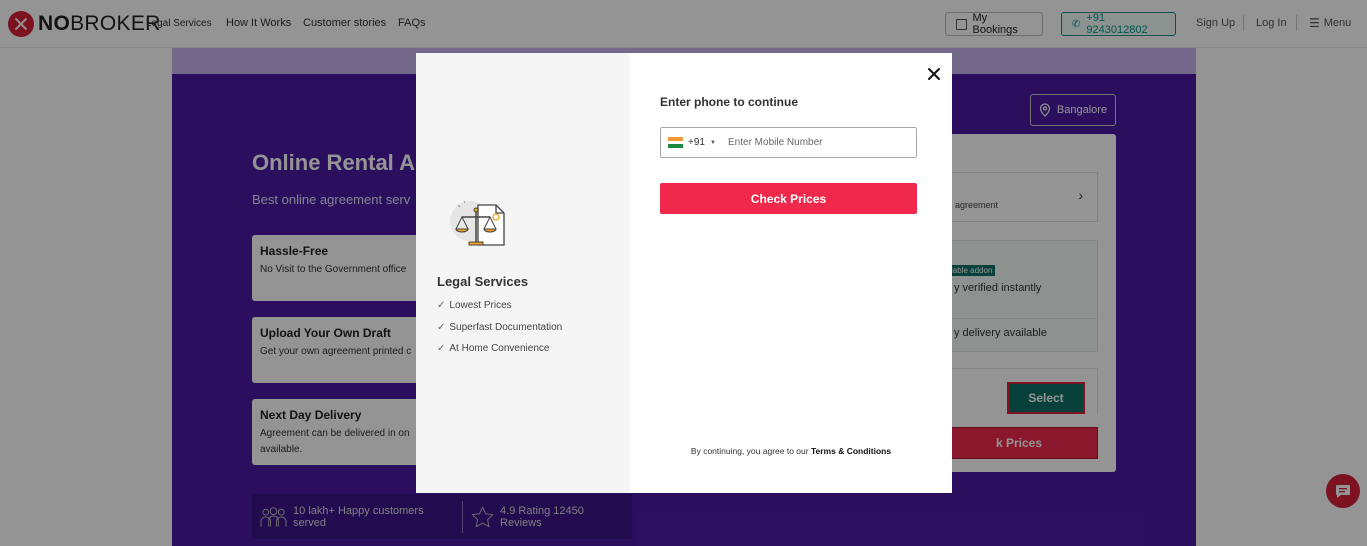 Image resolution: width=1367 pixels, height=546 pixels. What do you see at coordinates (500, 327) in the screenshot?
I see `benefit-item: ✓ Superfast Documentation` at bounding box center [500, 327].